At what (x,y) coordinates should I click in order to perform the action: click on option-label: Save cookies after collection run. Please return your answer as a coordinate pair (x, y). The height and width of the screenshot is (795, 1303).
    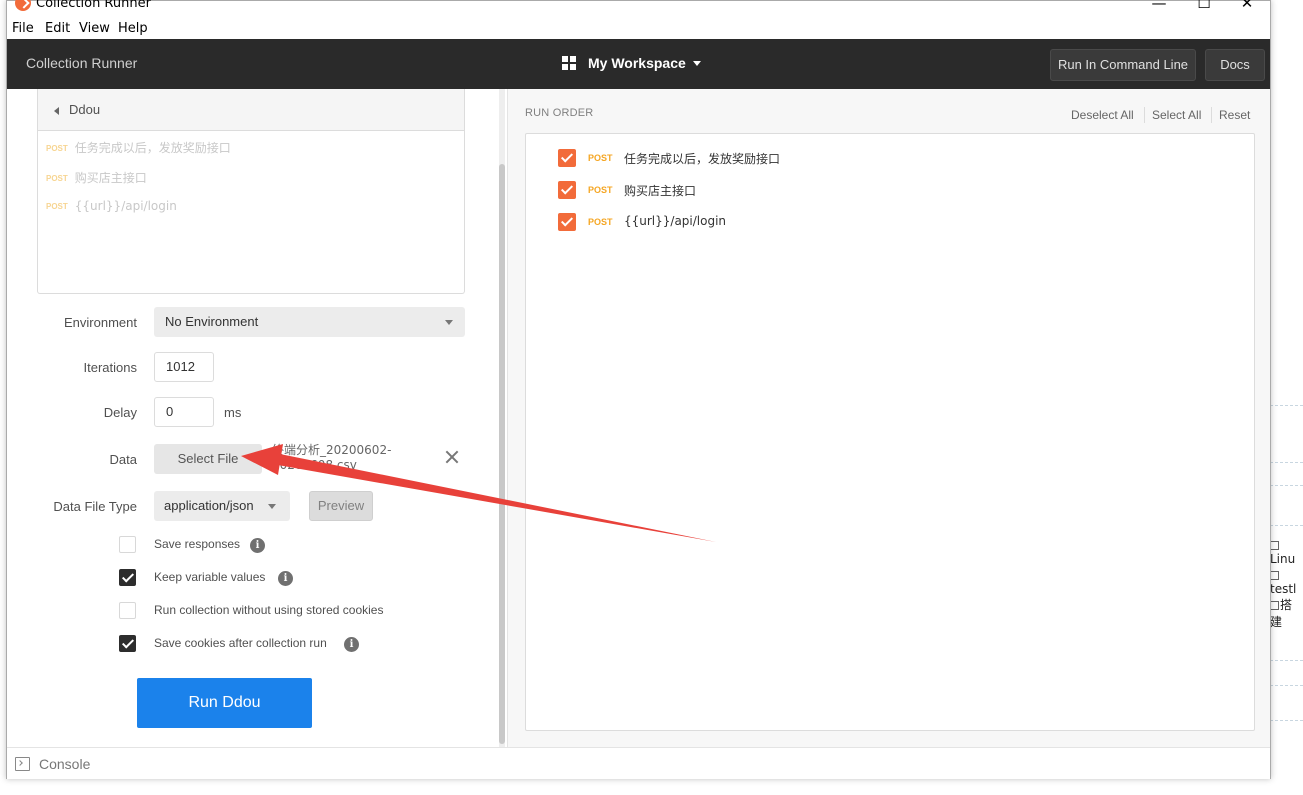
    Looking at the image, I should click on (240, 643).